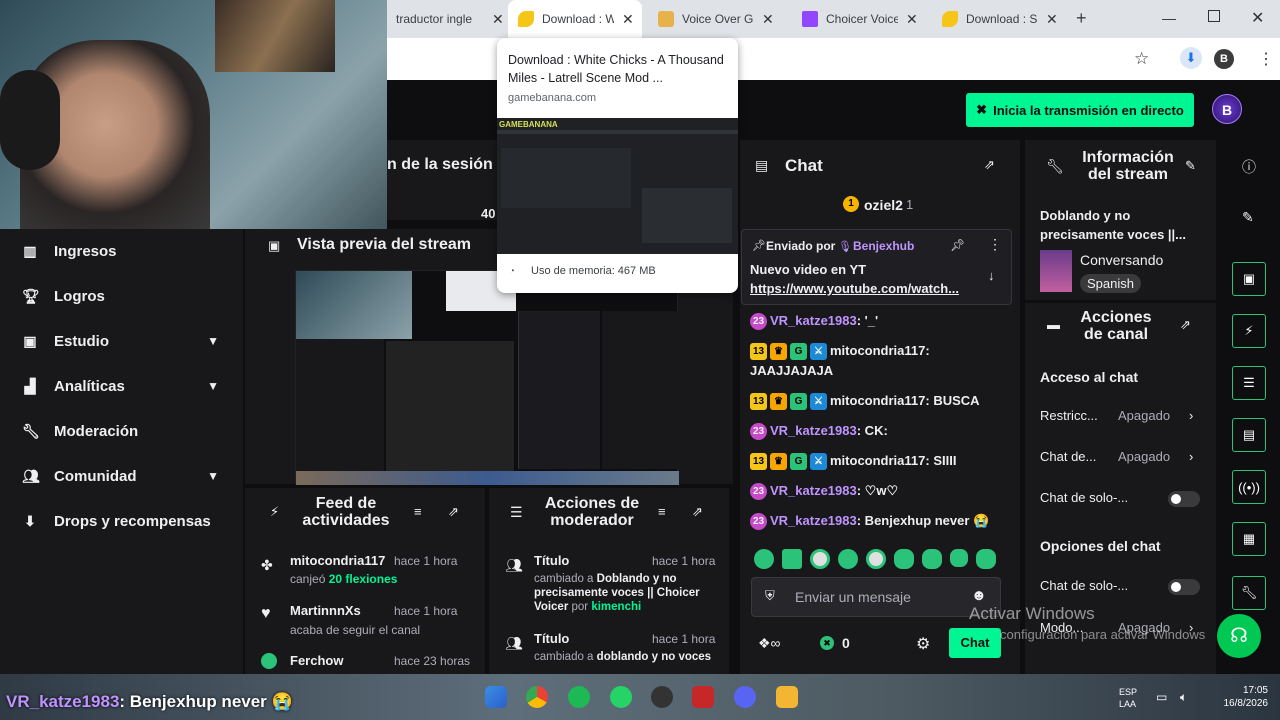  I want to click on edit-pencil-icon: ✎, so click(1190, 166).